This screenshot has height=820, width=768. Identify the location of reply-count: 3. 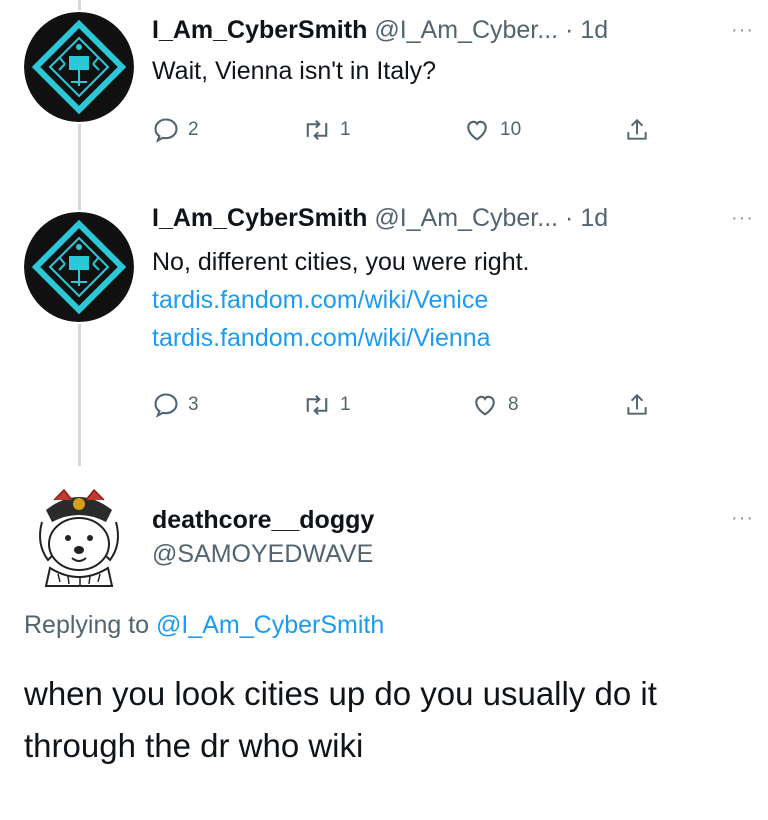
(193, 404).